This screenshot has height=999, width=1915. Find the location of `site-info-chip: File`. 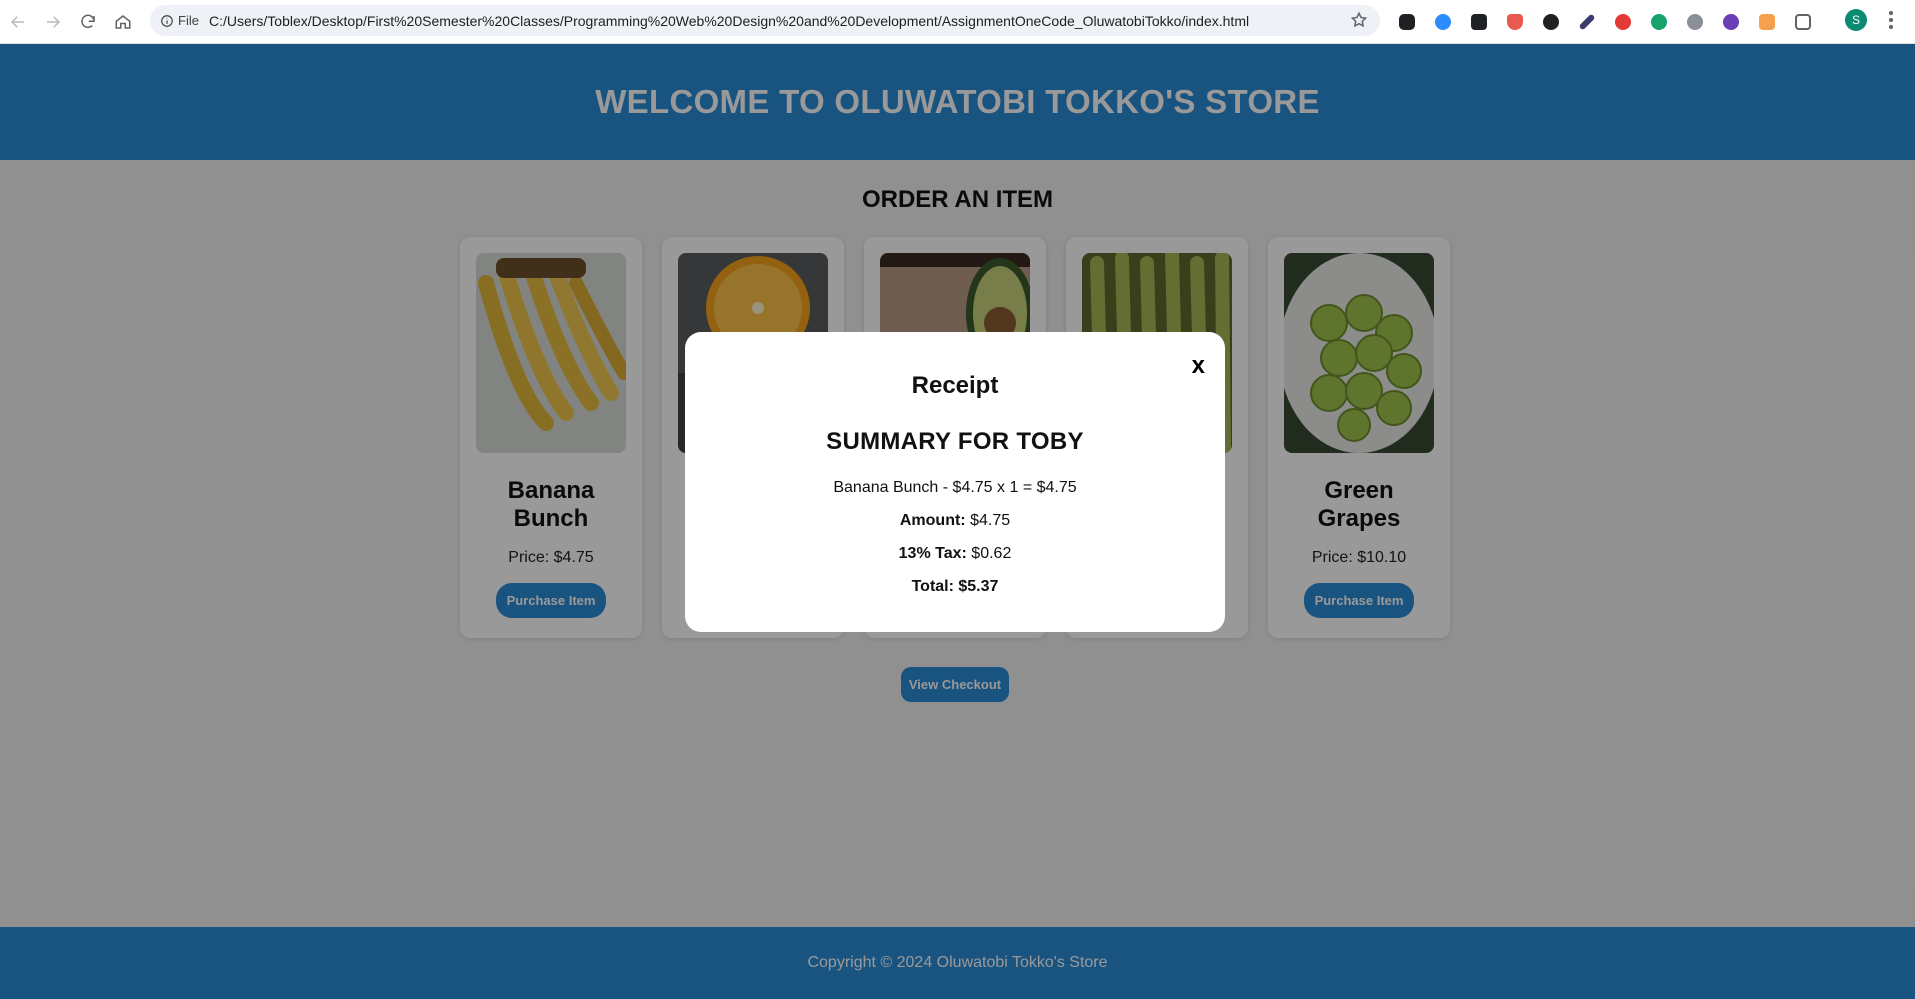

site-info-chip: File is located at coordinates (184, 20).